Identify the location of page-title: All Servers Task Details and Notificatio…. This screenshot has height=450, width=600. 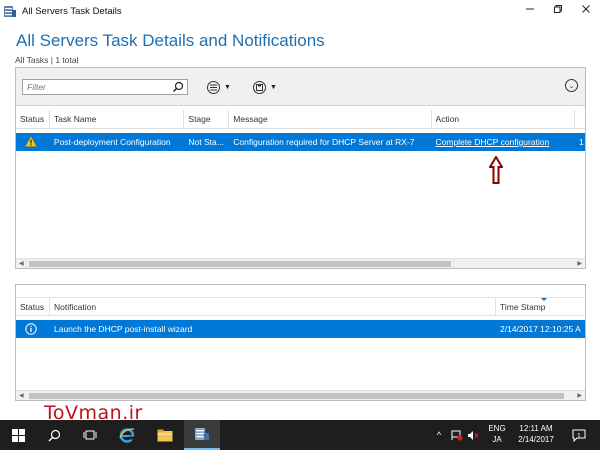
(170, 40).